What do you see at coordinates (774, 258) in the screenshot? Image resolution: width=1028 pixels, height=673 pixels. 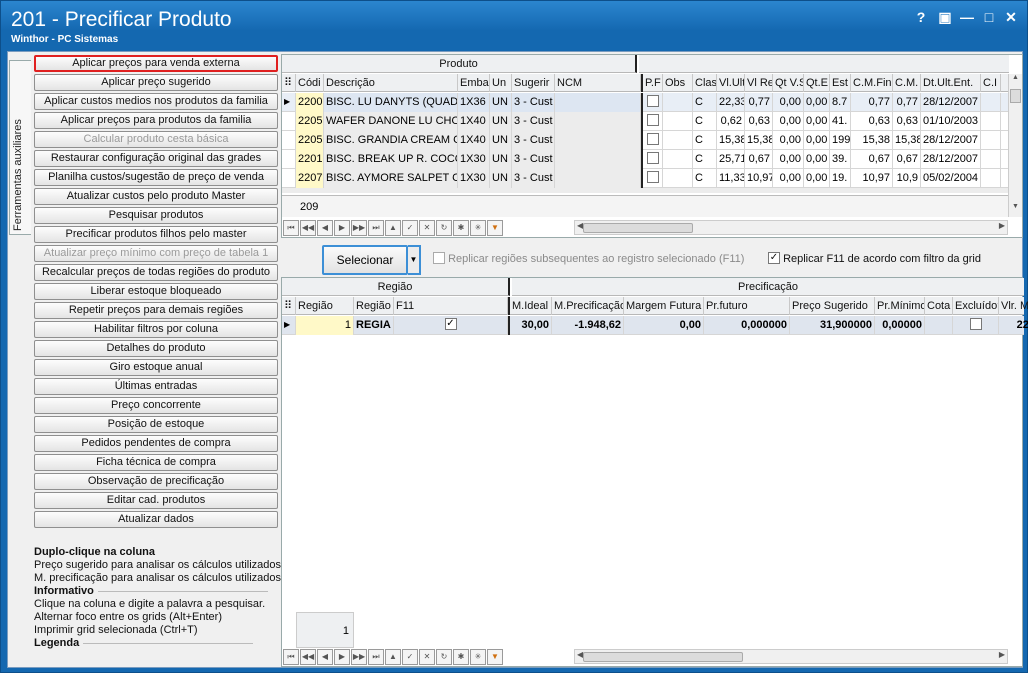 I see `replicate-f11-checkbox: ✓` at bounding box center [774, 258].